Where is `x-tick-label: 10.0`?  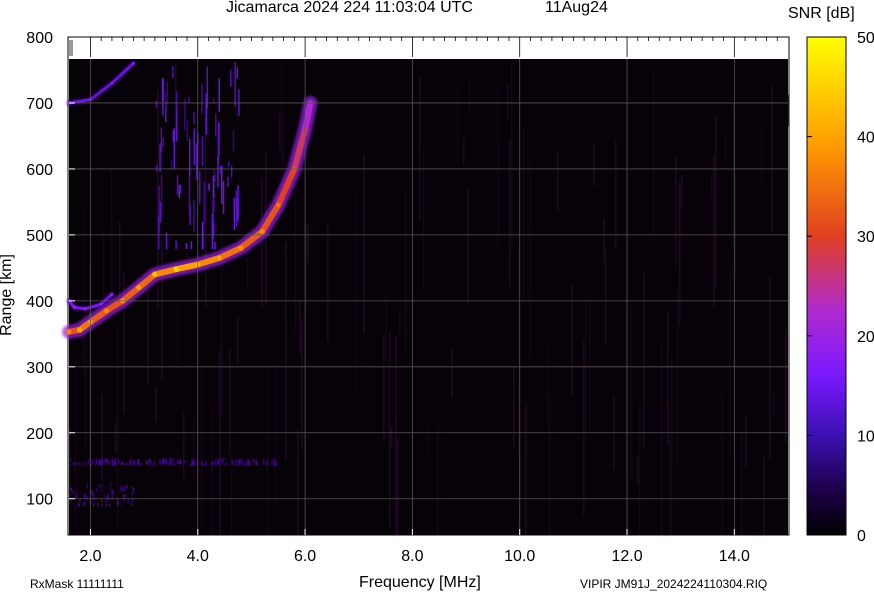 x-tick-label: 10.0 is located at coordinates (519, 556).